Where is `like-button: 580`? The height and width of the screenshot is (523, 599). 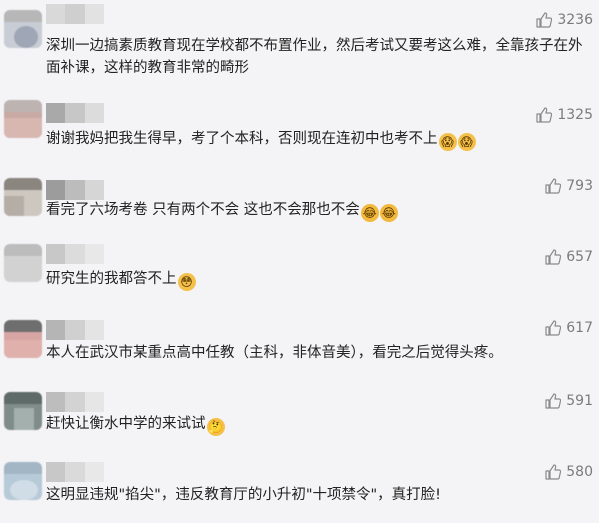 like-button: 580 is located at coordinates (569, 472).